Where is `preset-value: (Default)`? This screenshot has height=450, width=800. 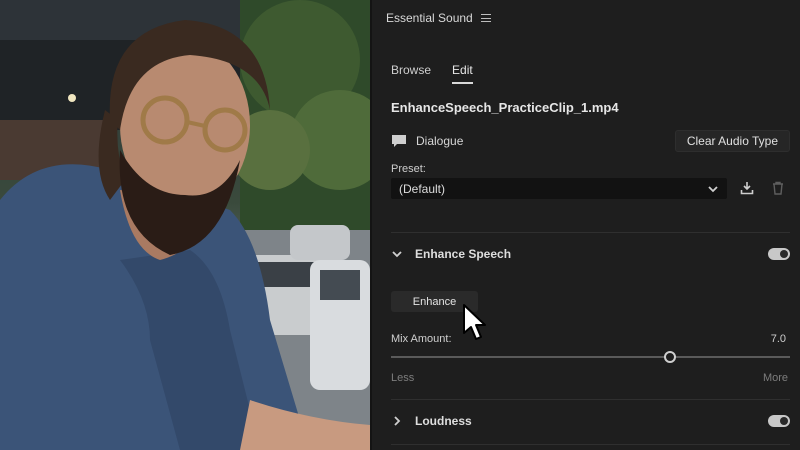
preset-value: (Default) is located at coordinates (422, 188).